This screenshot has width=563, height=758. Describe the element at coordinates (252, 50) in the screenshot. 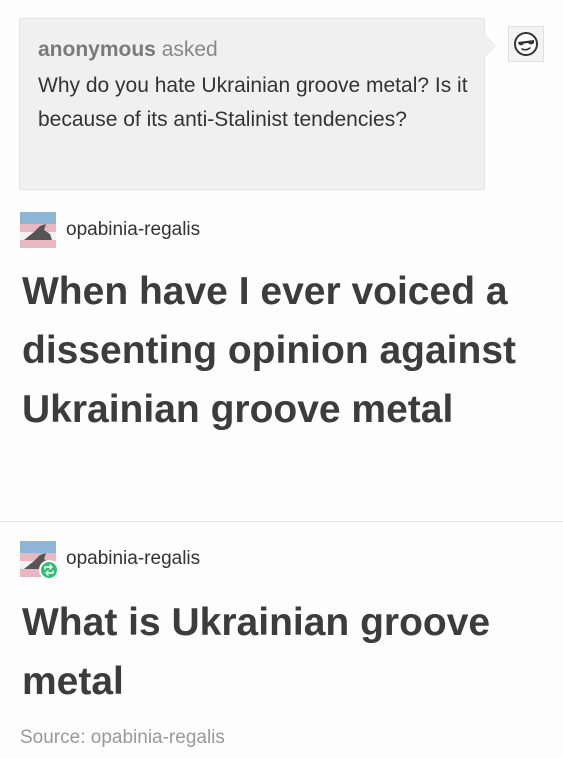

I see `ask-header: anonymous asked` at that location.